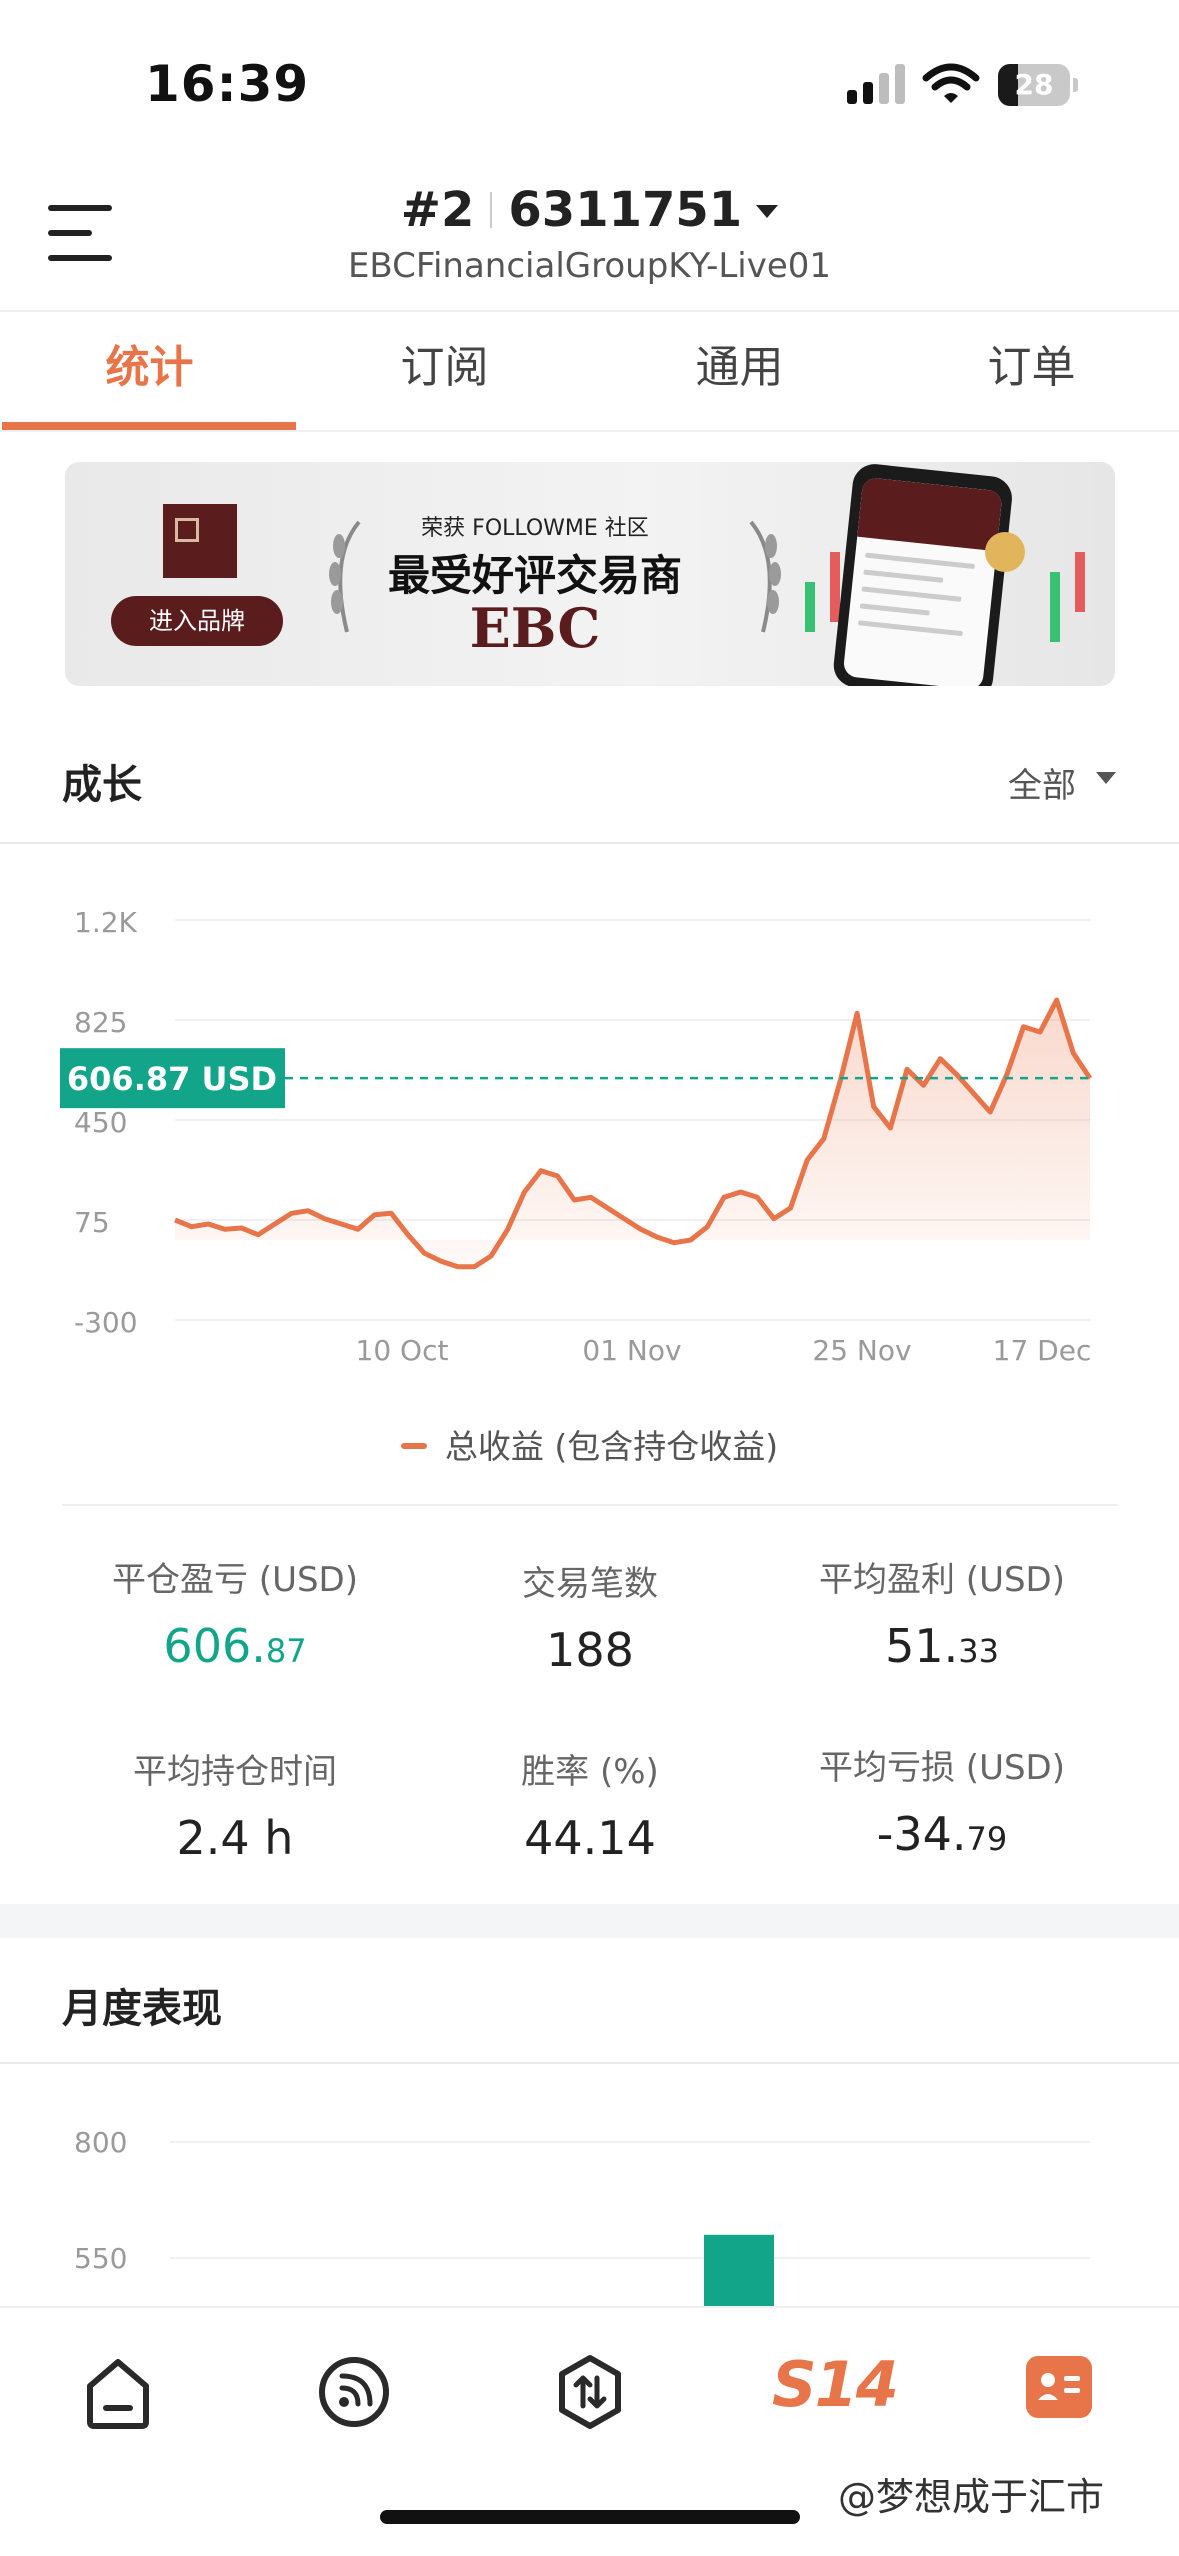 Image resolution: width=1179 pixels, height=2556 pixels. I want to click on tab-bar: 统计 订阅 通用 订单, so click(589, 372).